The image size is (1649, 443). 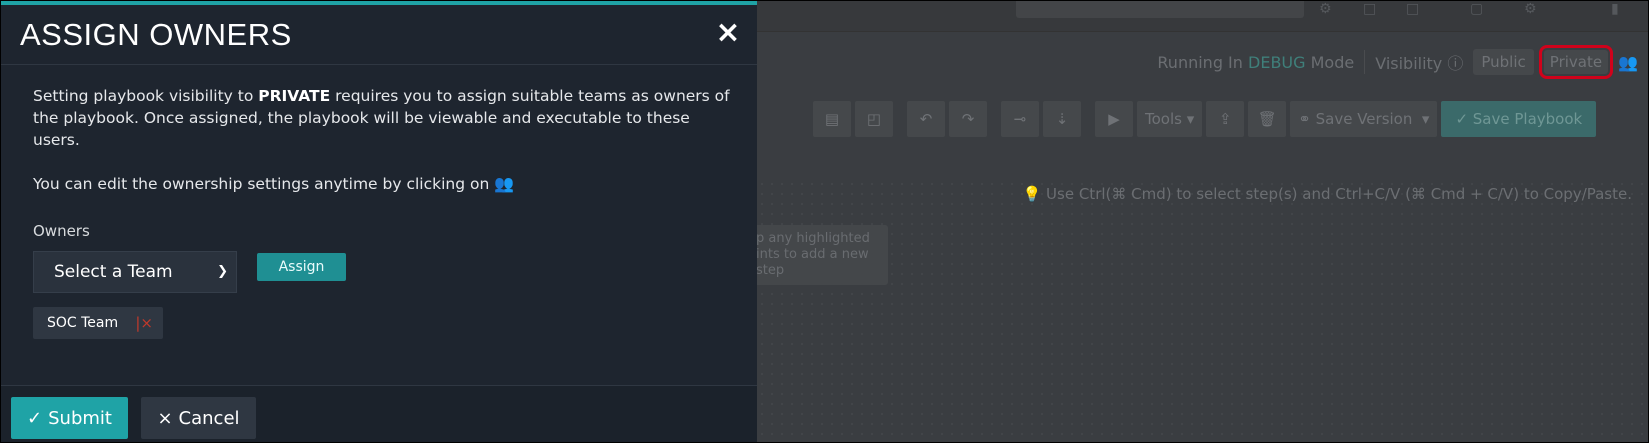 I want to click on chevron-down-icon: ❯, so click(x=222, y=271).